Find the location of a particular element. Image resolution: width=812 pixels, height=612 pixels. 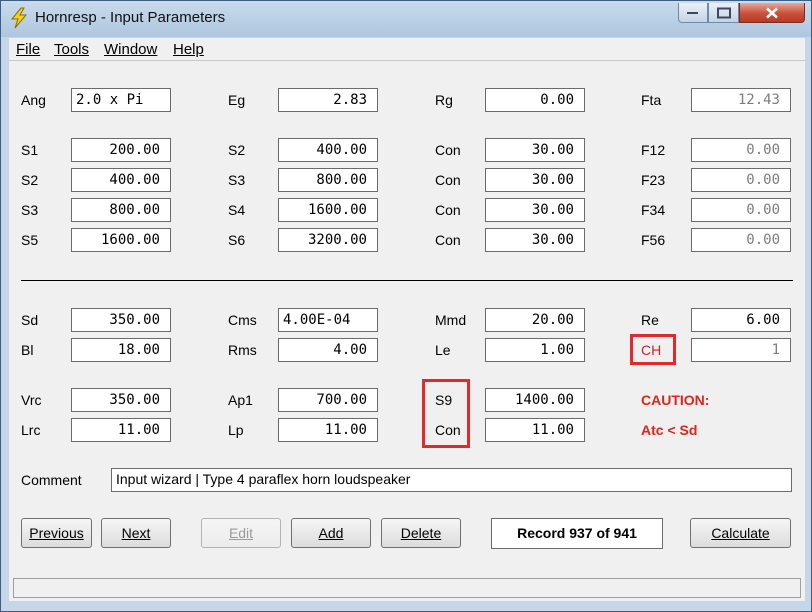

field-re: 6.00 is located at coordinates (741, 320).